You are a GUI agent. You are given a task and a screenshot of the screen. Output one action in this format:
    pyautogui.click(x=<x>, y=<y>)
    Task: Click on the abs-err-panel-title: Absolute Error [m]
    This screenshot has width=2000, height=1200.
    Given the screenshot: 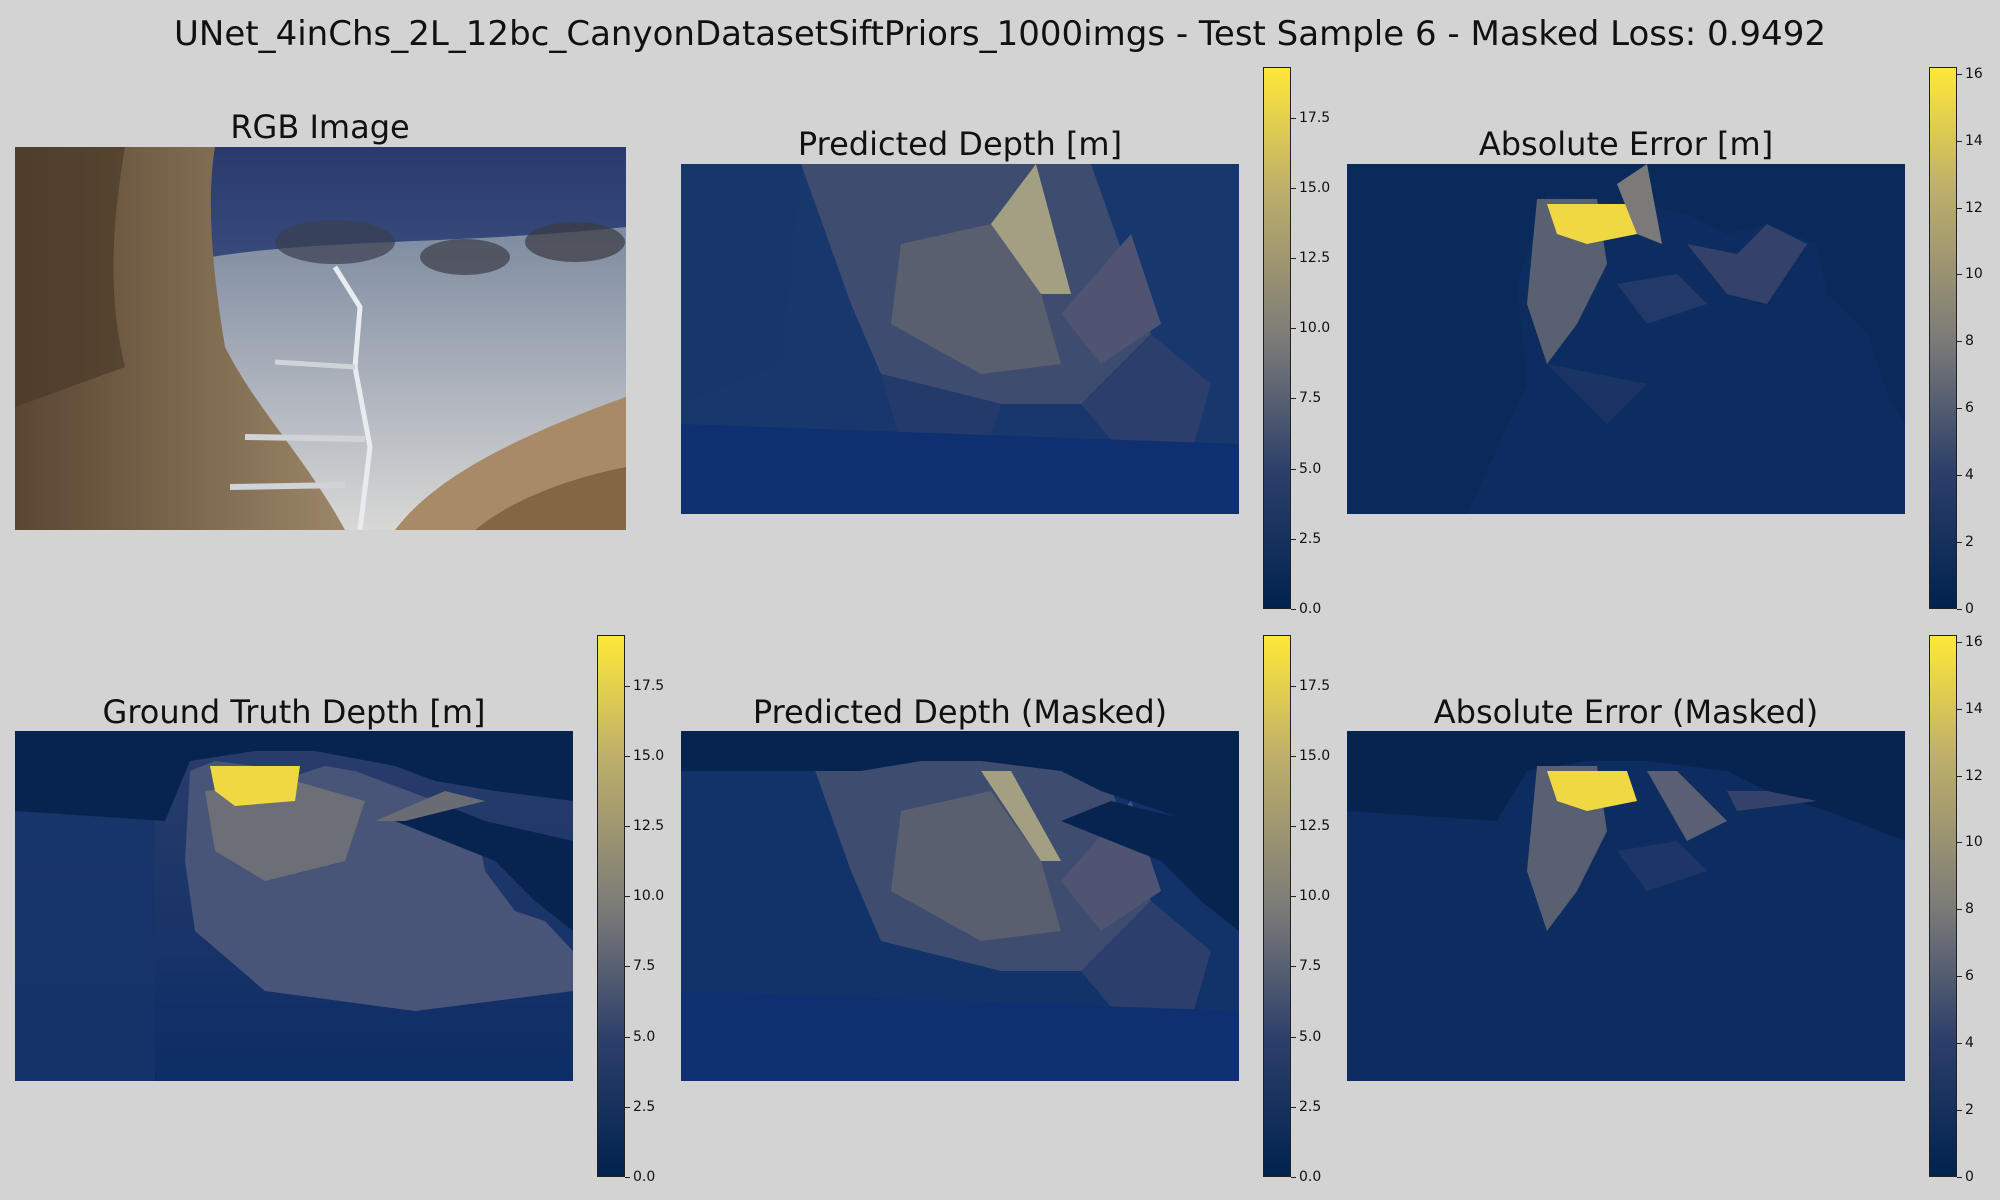 What is the action you would take?
    pyautogui.click(x=1626, y=144)
    